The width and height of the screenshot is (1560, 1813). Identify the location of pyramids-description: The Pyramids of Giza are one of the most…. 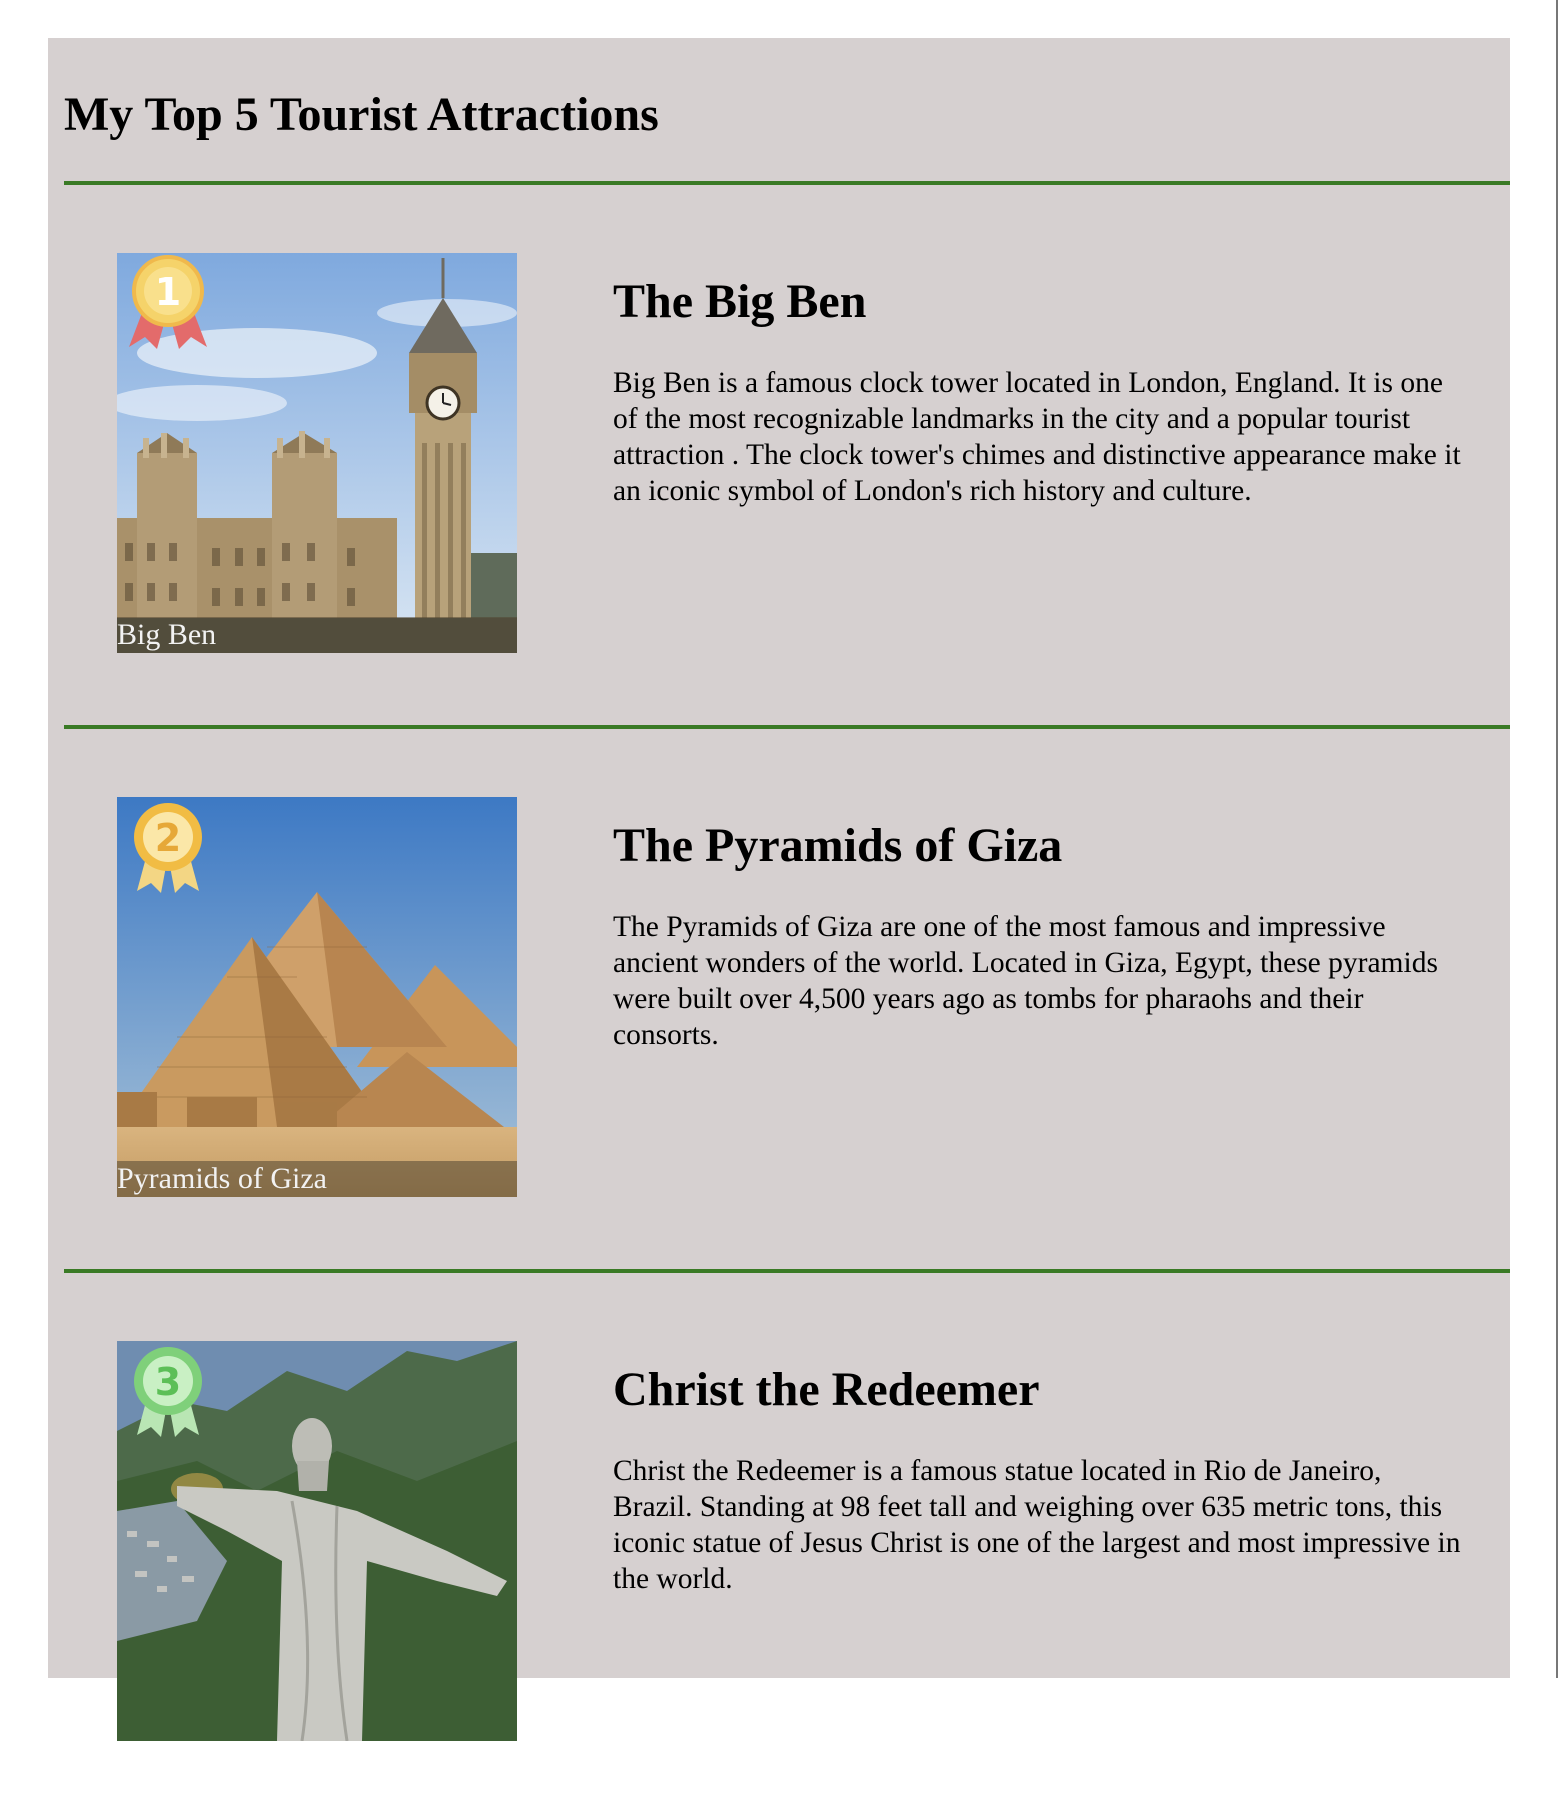
(1025, 981).